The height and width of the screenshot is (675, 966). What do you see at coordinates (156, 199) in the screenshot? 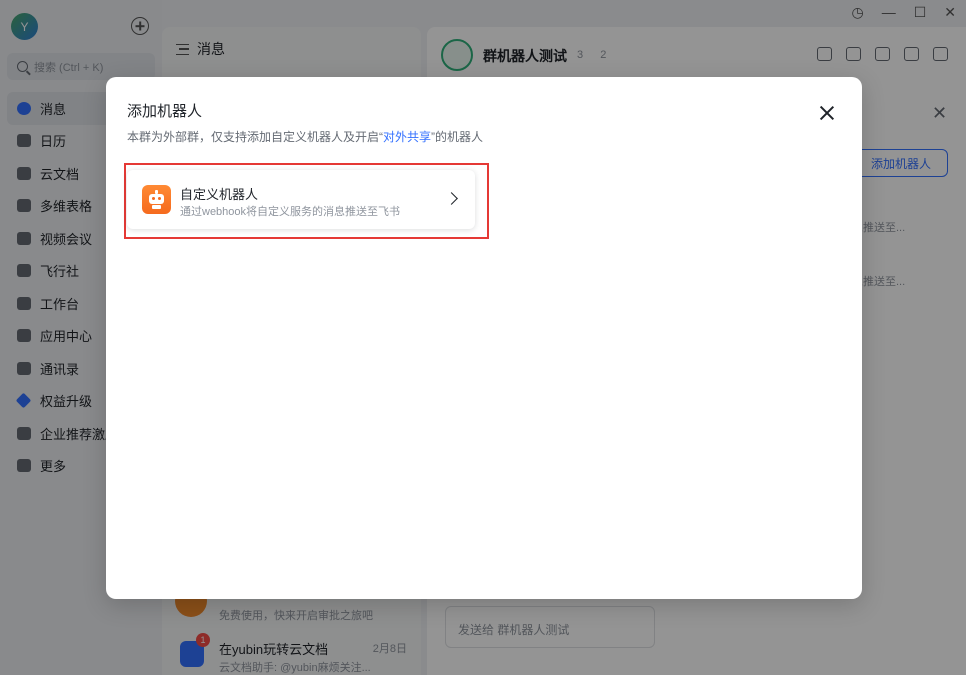
I see `robot-icon` at bounding box center [156, 199].